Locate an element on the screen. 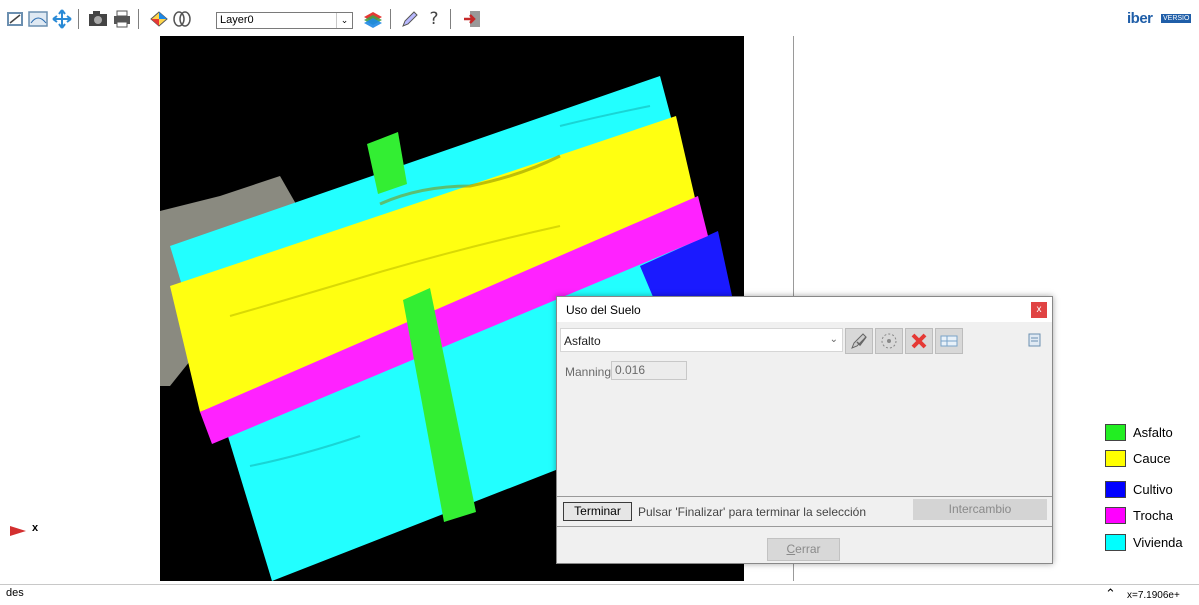 This screenshot has width=1199, height=605. close-button: x is located at coordinates (1039, 310).